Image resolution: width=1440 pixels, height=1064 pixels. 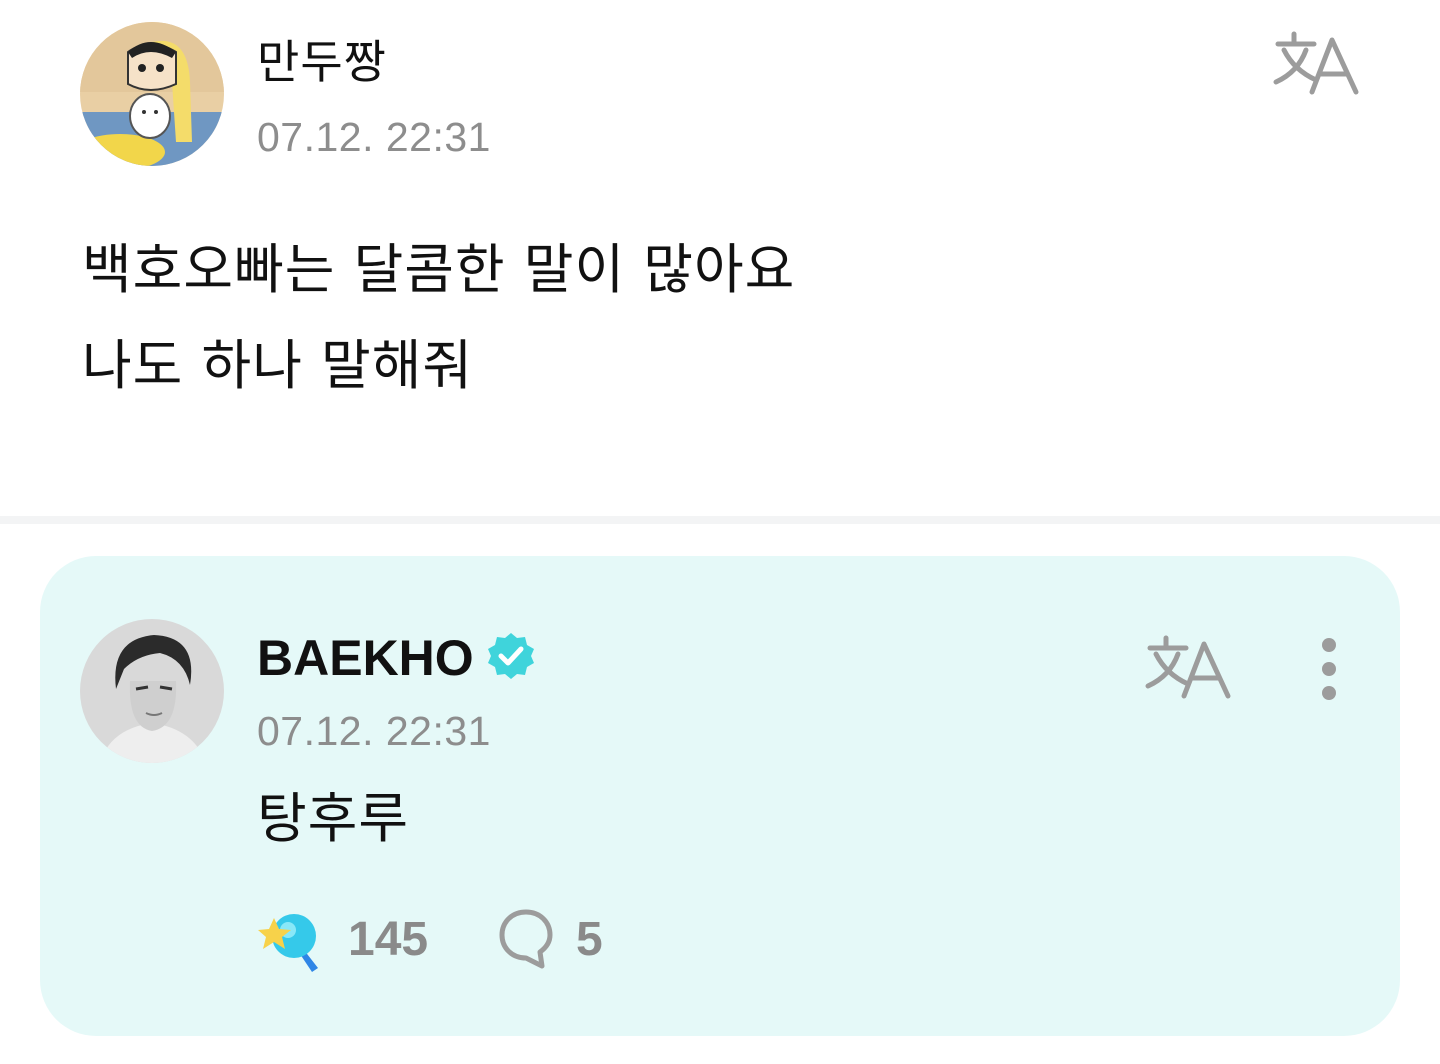 What do you see at coordinates (439, 269) in the screenshot?
I see `post-body-line: 백호오빠는 달콤한 말이 많아요` at bounding box center [439, 269].